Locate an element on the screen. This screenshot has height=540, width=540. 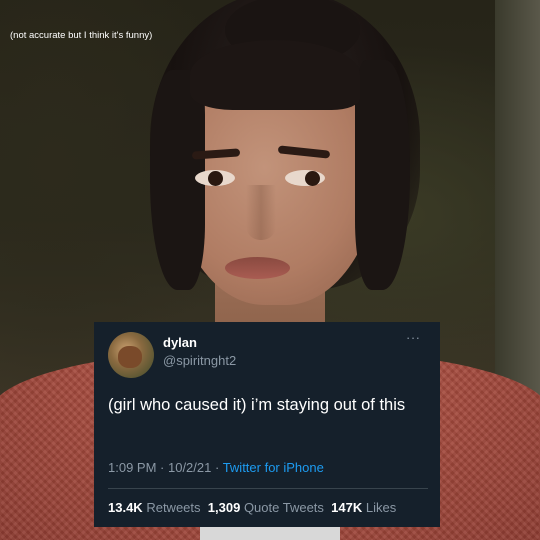
mouth is located at coordinates (257, 268).